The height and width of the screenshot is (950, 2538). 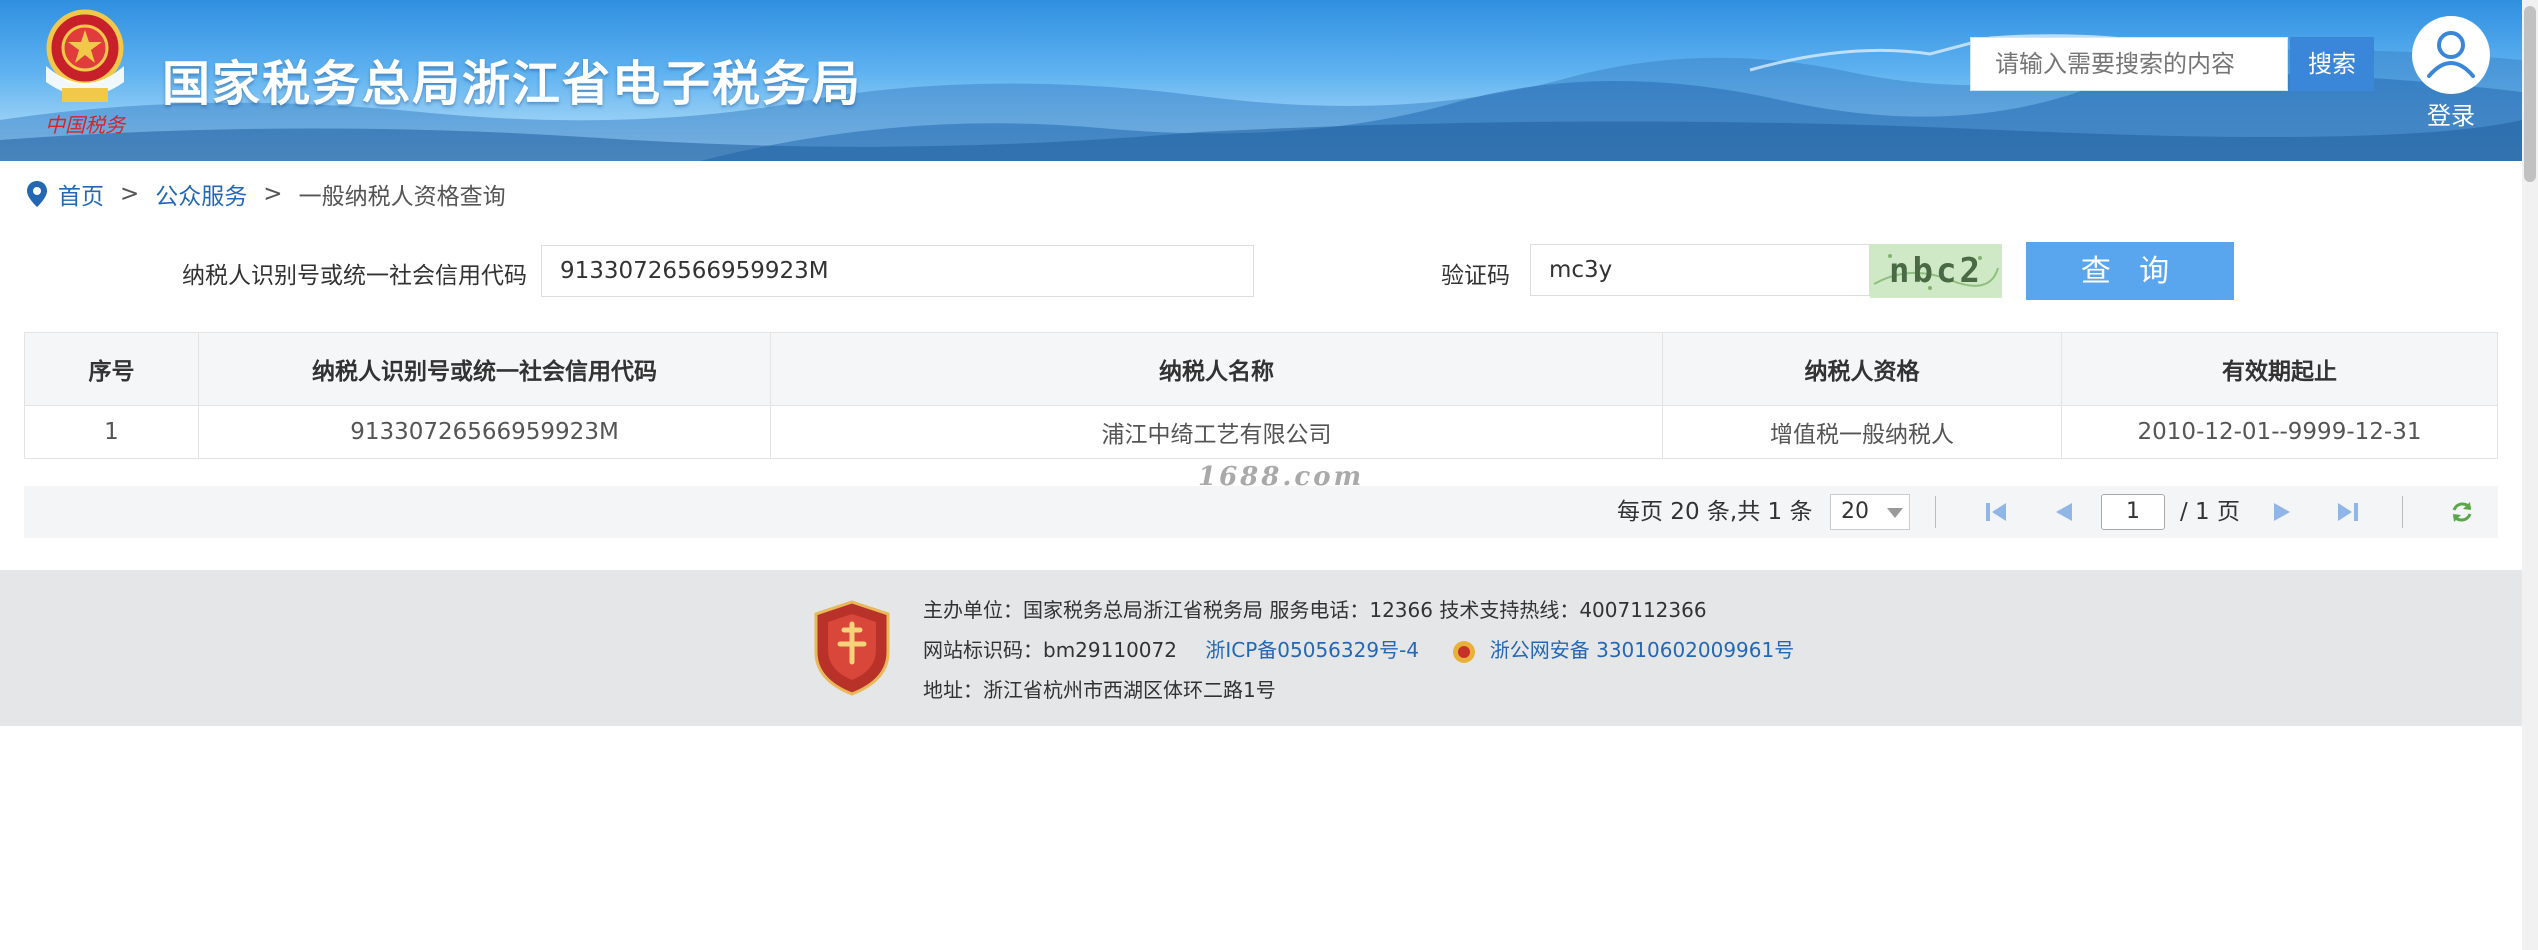 I want to click on breadcrumb-public-service-link: 公众服务, so click(x=201, y=194).